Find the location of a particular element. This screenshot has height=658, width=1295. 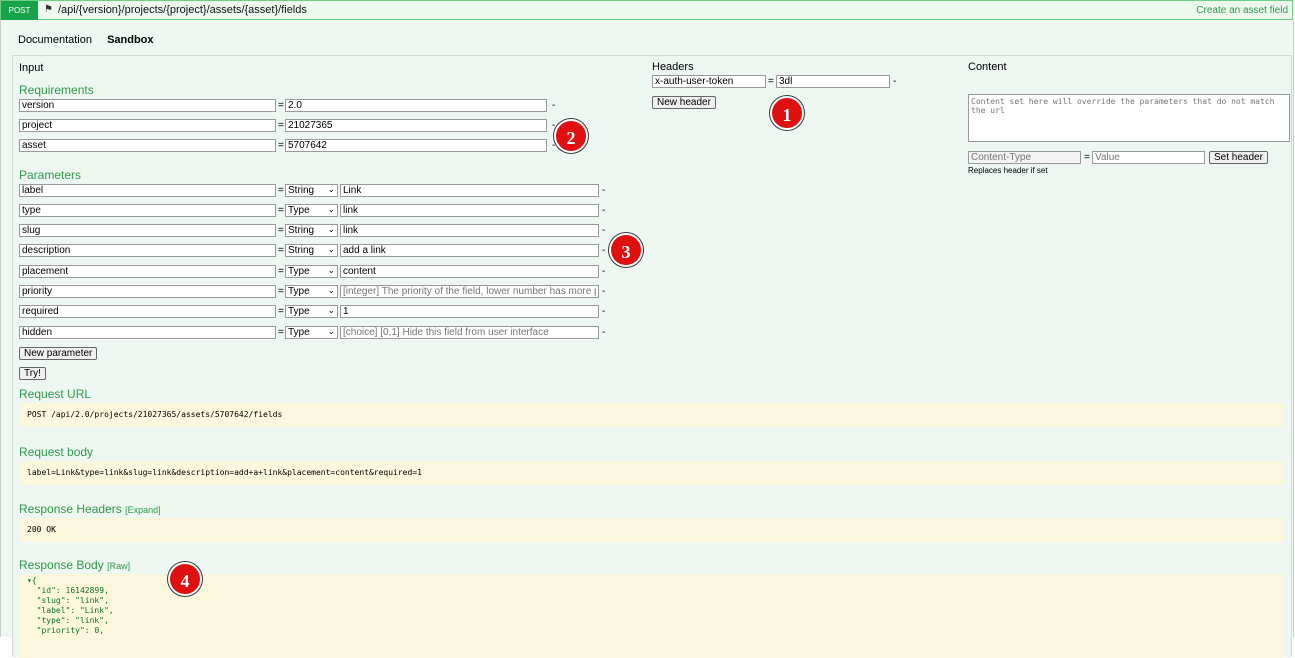

content-type-input is located at coordinates (1024, 157).